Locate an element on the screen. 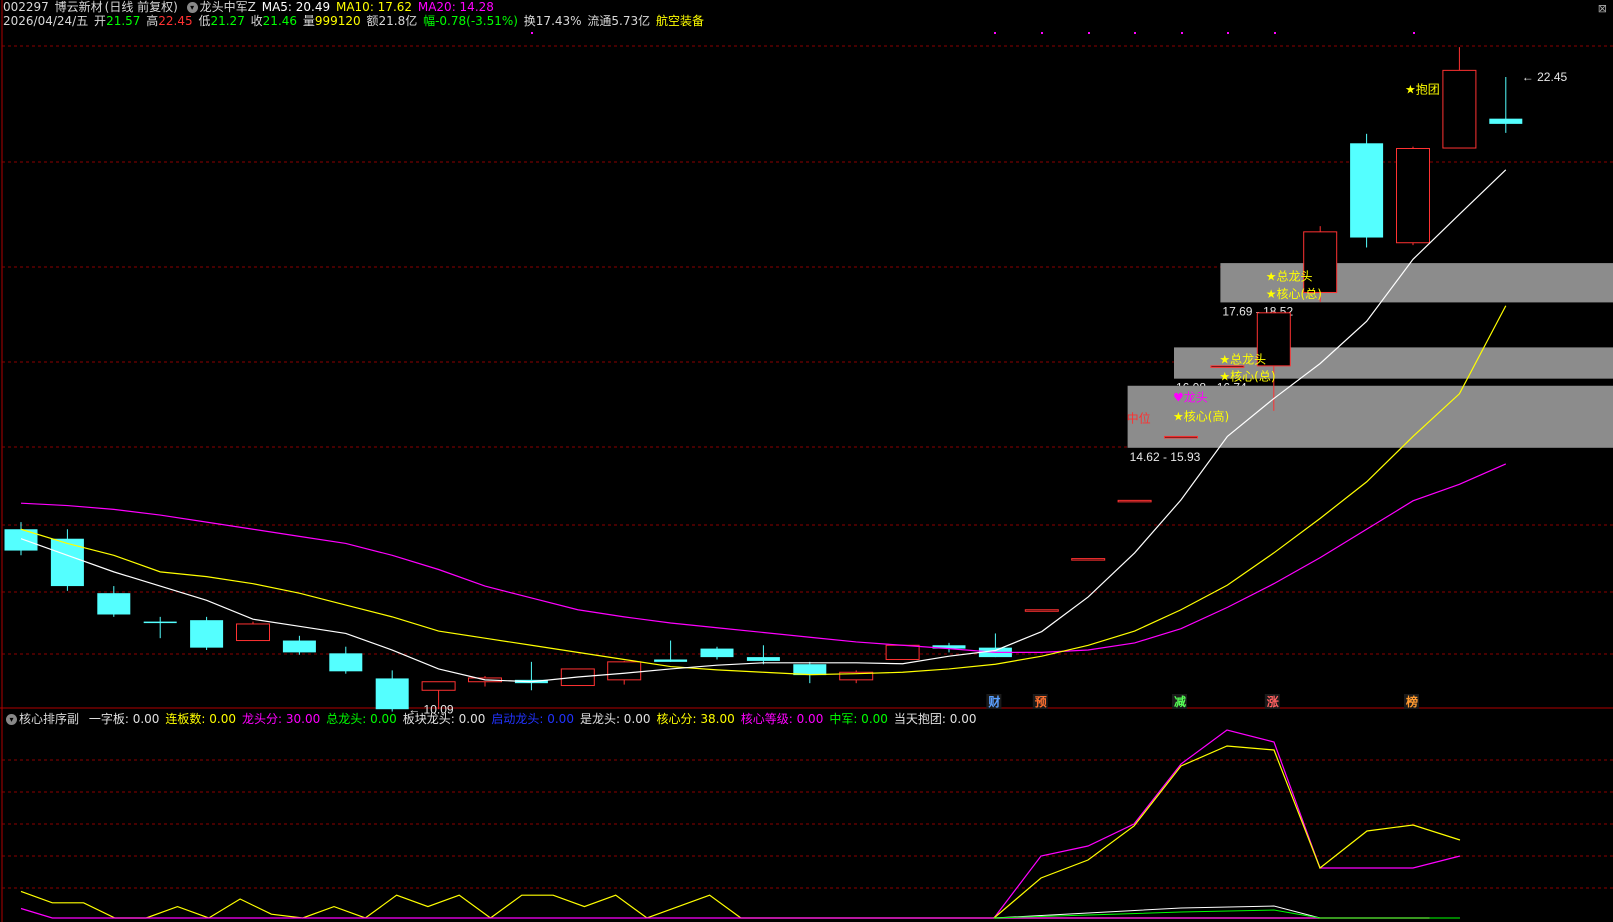  signal-annotation: ★核心(高) is located at coordinates (1201, 415).